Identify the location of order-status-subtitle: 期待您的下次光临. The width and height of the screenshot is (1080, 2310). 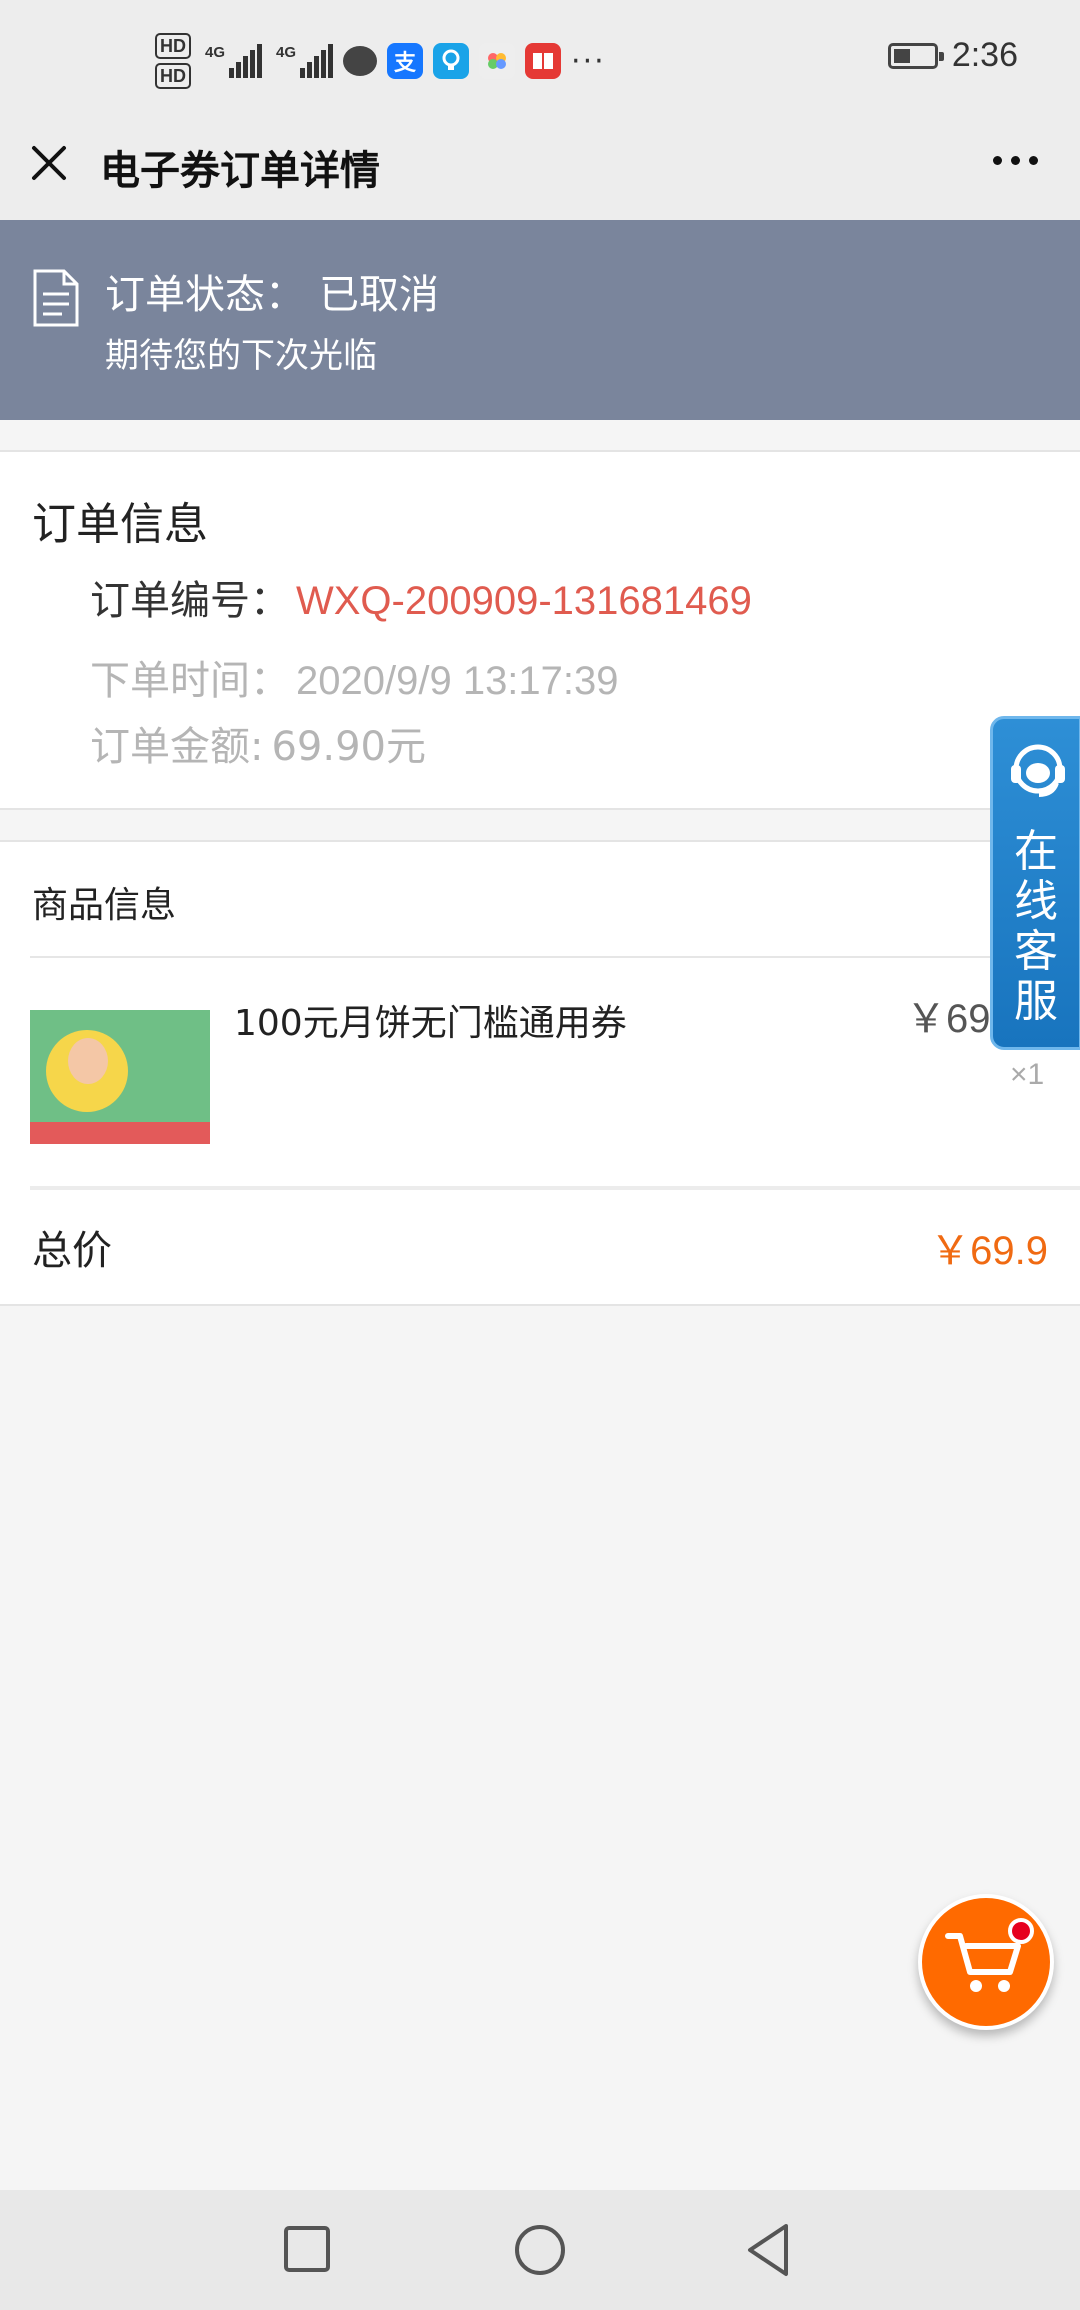
(241, 356).